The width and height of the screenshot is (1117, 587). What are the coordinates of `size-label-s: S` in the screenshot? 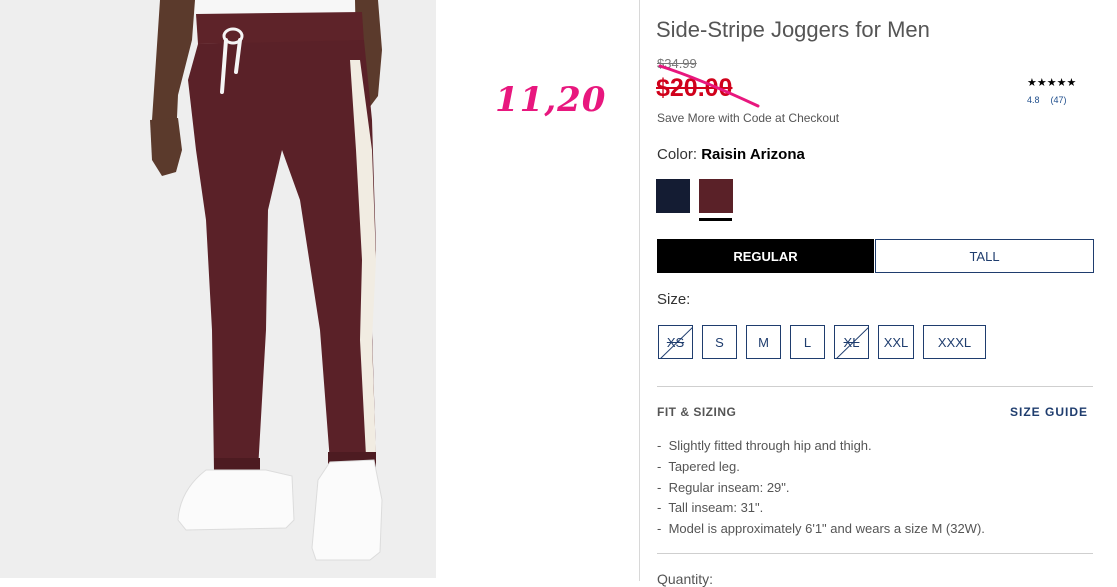 It's located at (719, 342).